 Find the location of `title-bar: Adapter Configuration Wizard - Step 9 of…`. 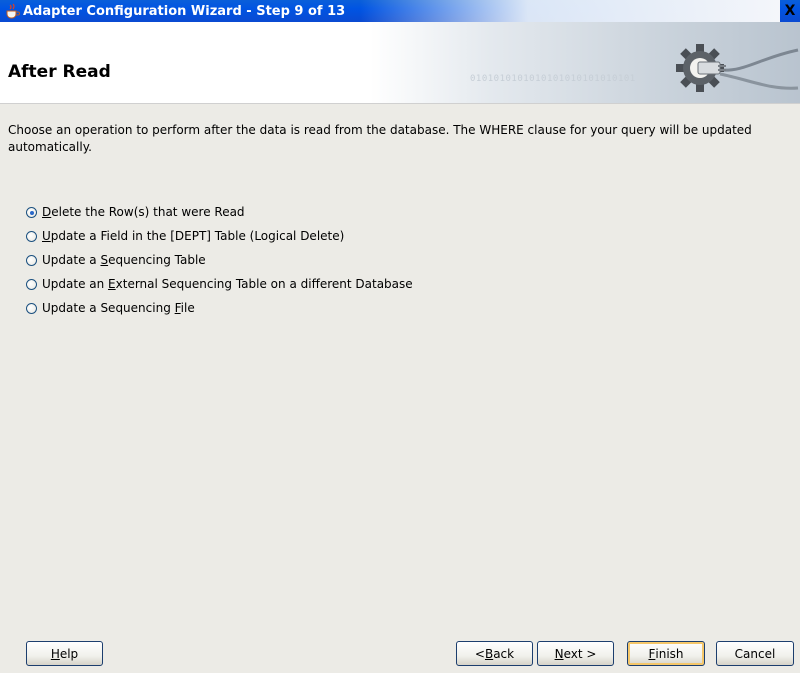

title-bar: Adapter Configuration Wizard - Step 9 of… is located at coordinates (400, 11).